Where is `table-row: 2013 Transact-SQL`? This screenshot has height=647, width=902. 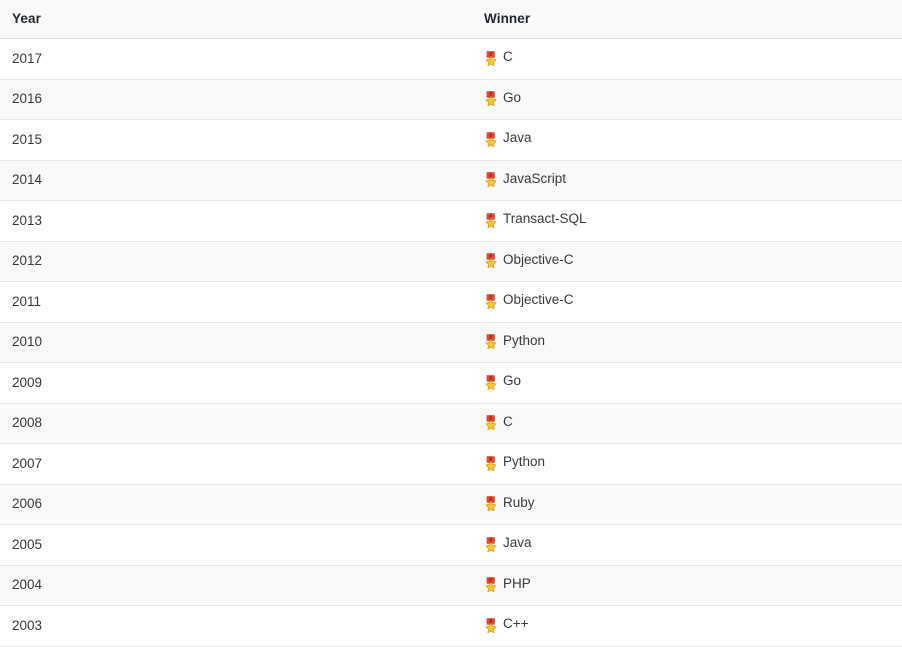 table-row: 2013 Transact-SQL is located at coordinates (451, 221).